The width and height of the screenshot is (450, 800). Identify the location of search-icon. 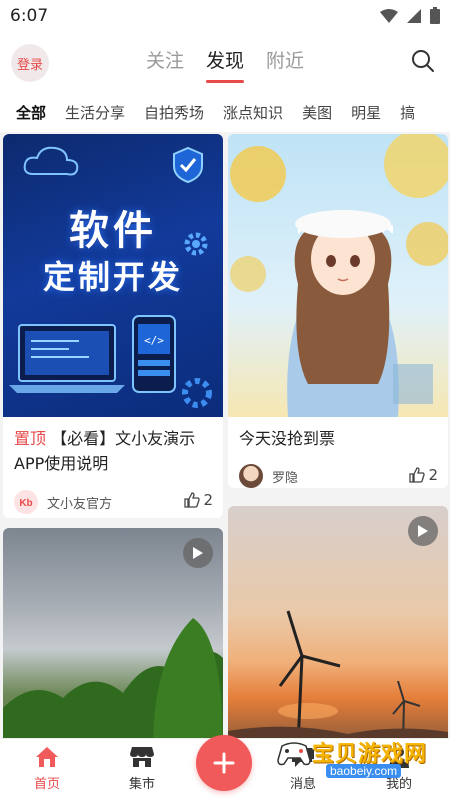
(423, 61).